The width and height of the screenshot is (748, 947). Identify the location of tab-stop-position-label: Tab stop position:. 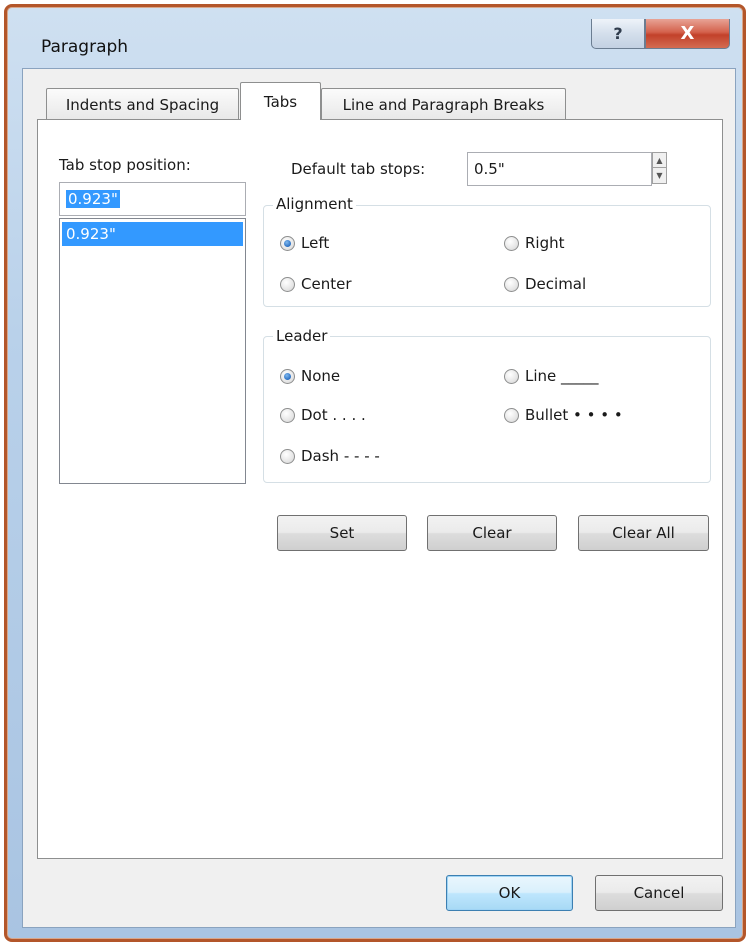
(125, 165).